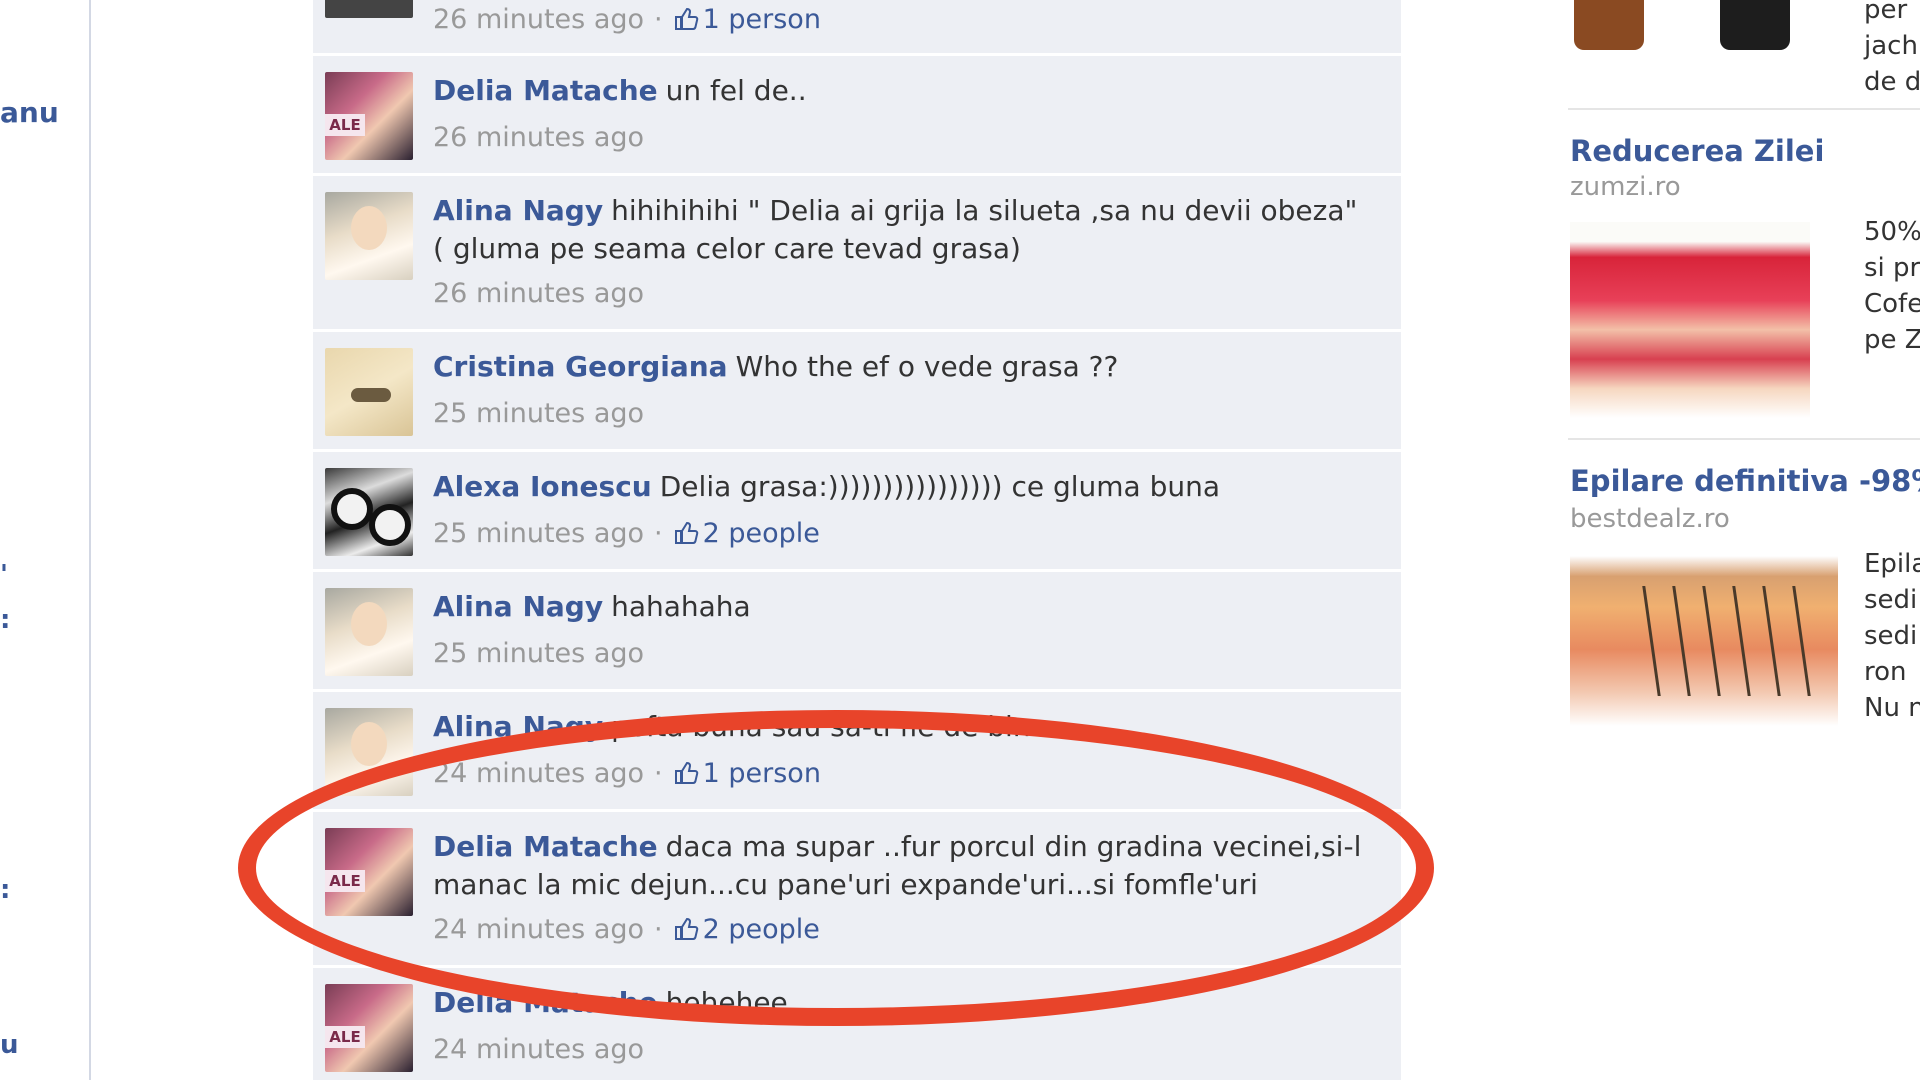 This screenshot has height=1080, width=1920. What do you see at coordinates (1892, 286) in the screenshot?
I see `ad-body: 50% si pr Cofe pe Z` at bounding box center [1892, 286].